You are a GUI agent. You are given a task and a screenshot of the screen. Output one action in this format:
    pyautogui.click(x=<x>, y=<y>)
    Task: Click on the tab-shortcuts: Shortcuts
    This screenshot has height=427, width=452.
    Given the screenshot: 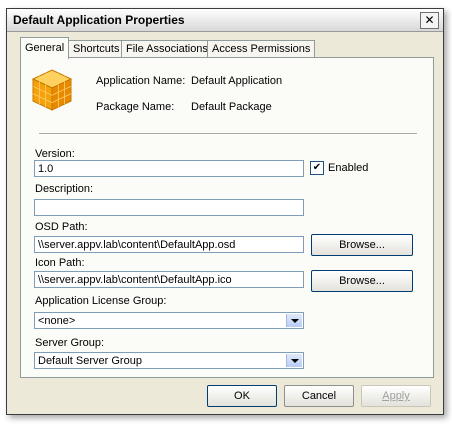 What is the action you would take?
    pyautogui.click(x=96, y=49)
    